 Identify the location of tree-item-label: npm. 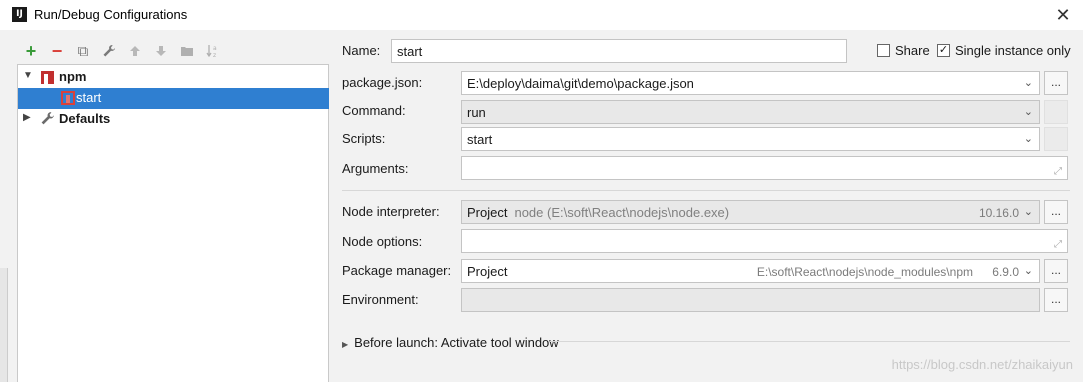
(73, 76).